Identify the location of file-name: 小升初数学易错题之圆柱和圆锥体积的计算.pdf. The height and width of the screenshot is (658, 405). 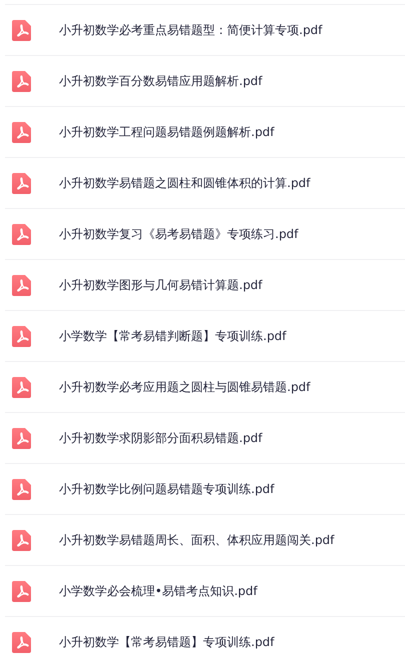
(184, 183).